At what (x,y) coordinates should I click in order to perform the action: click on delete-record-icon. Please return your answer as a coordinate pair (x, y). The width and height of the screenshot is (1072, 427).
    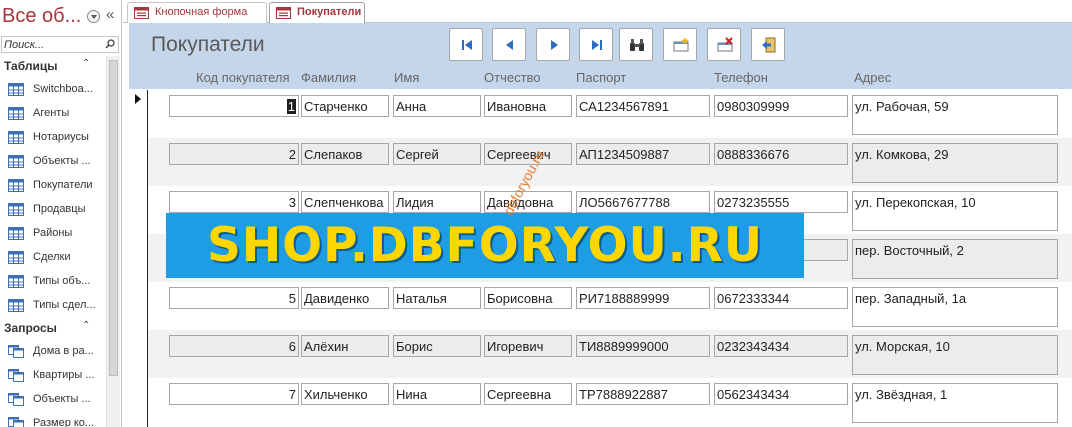
    Looking at the image, I should click on (725, 44).